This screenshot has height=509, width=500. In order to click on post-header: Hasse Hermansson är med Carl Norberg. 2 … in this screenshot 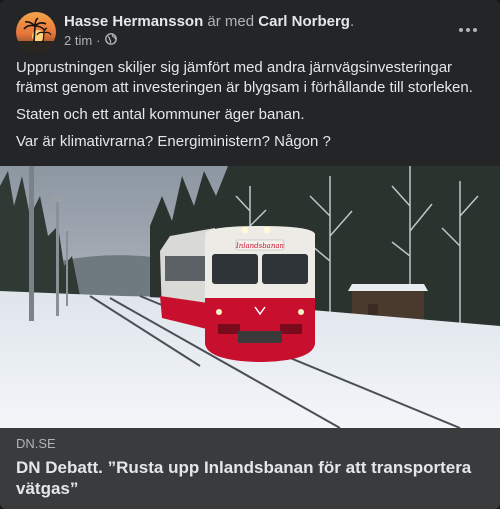, I will do `click(252, 32)`.